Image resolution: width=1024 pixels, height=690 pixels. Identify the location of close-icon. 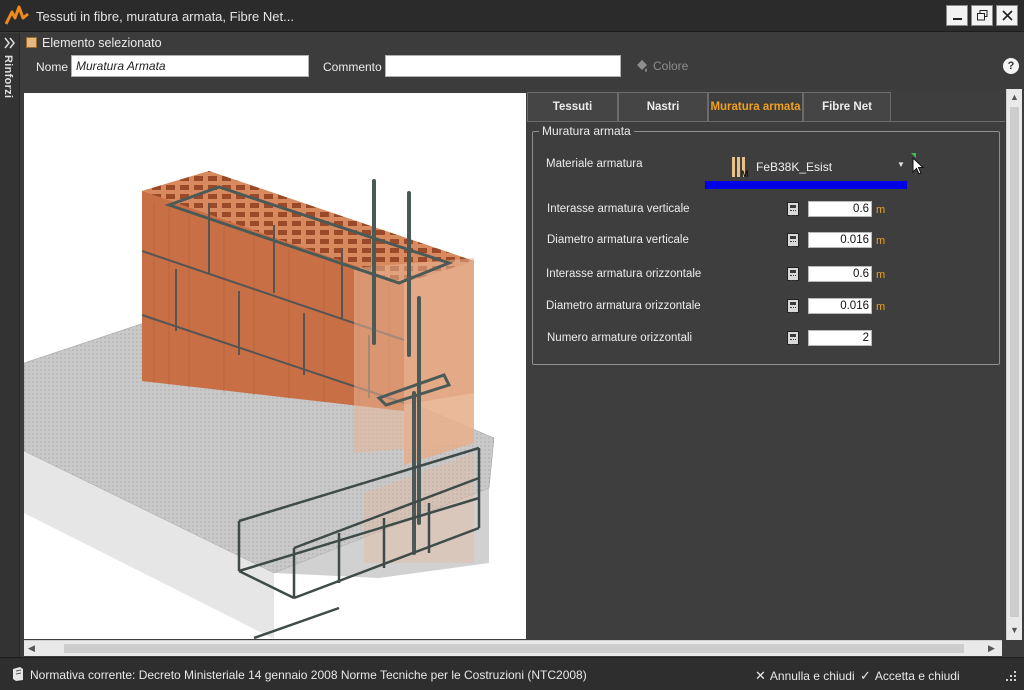
(1007, 15).